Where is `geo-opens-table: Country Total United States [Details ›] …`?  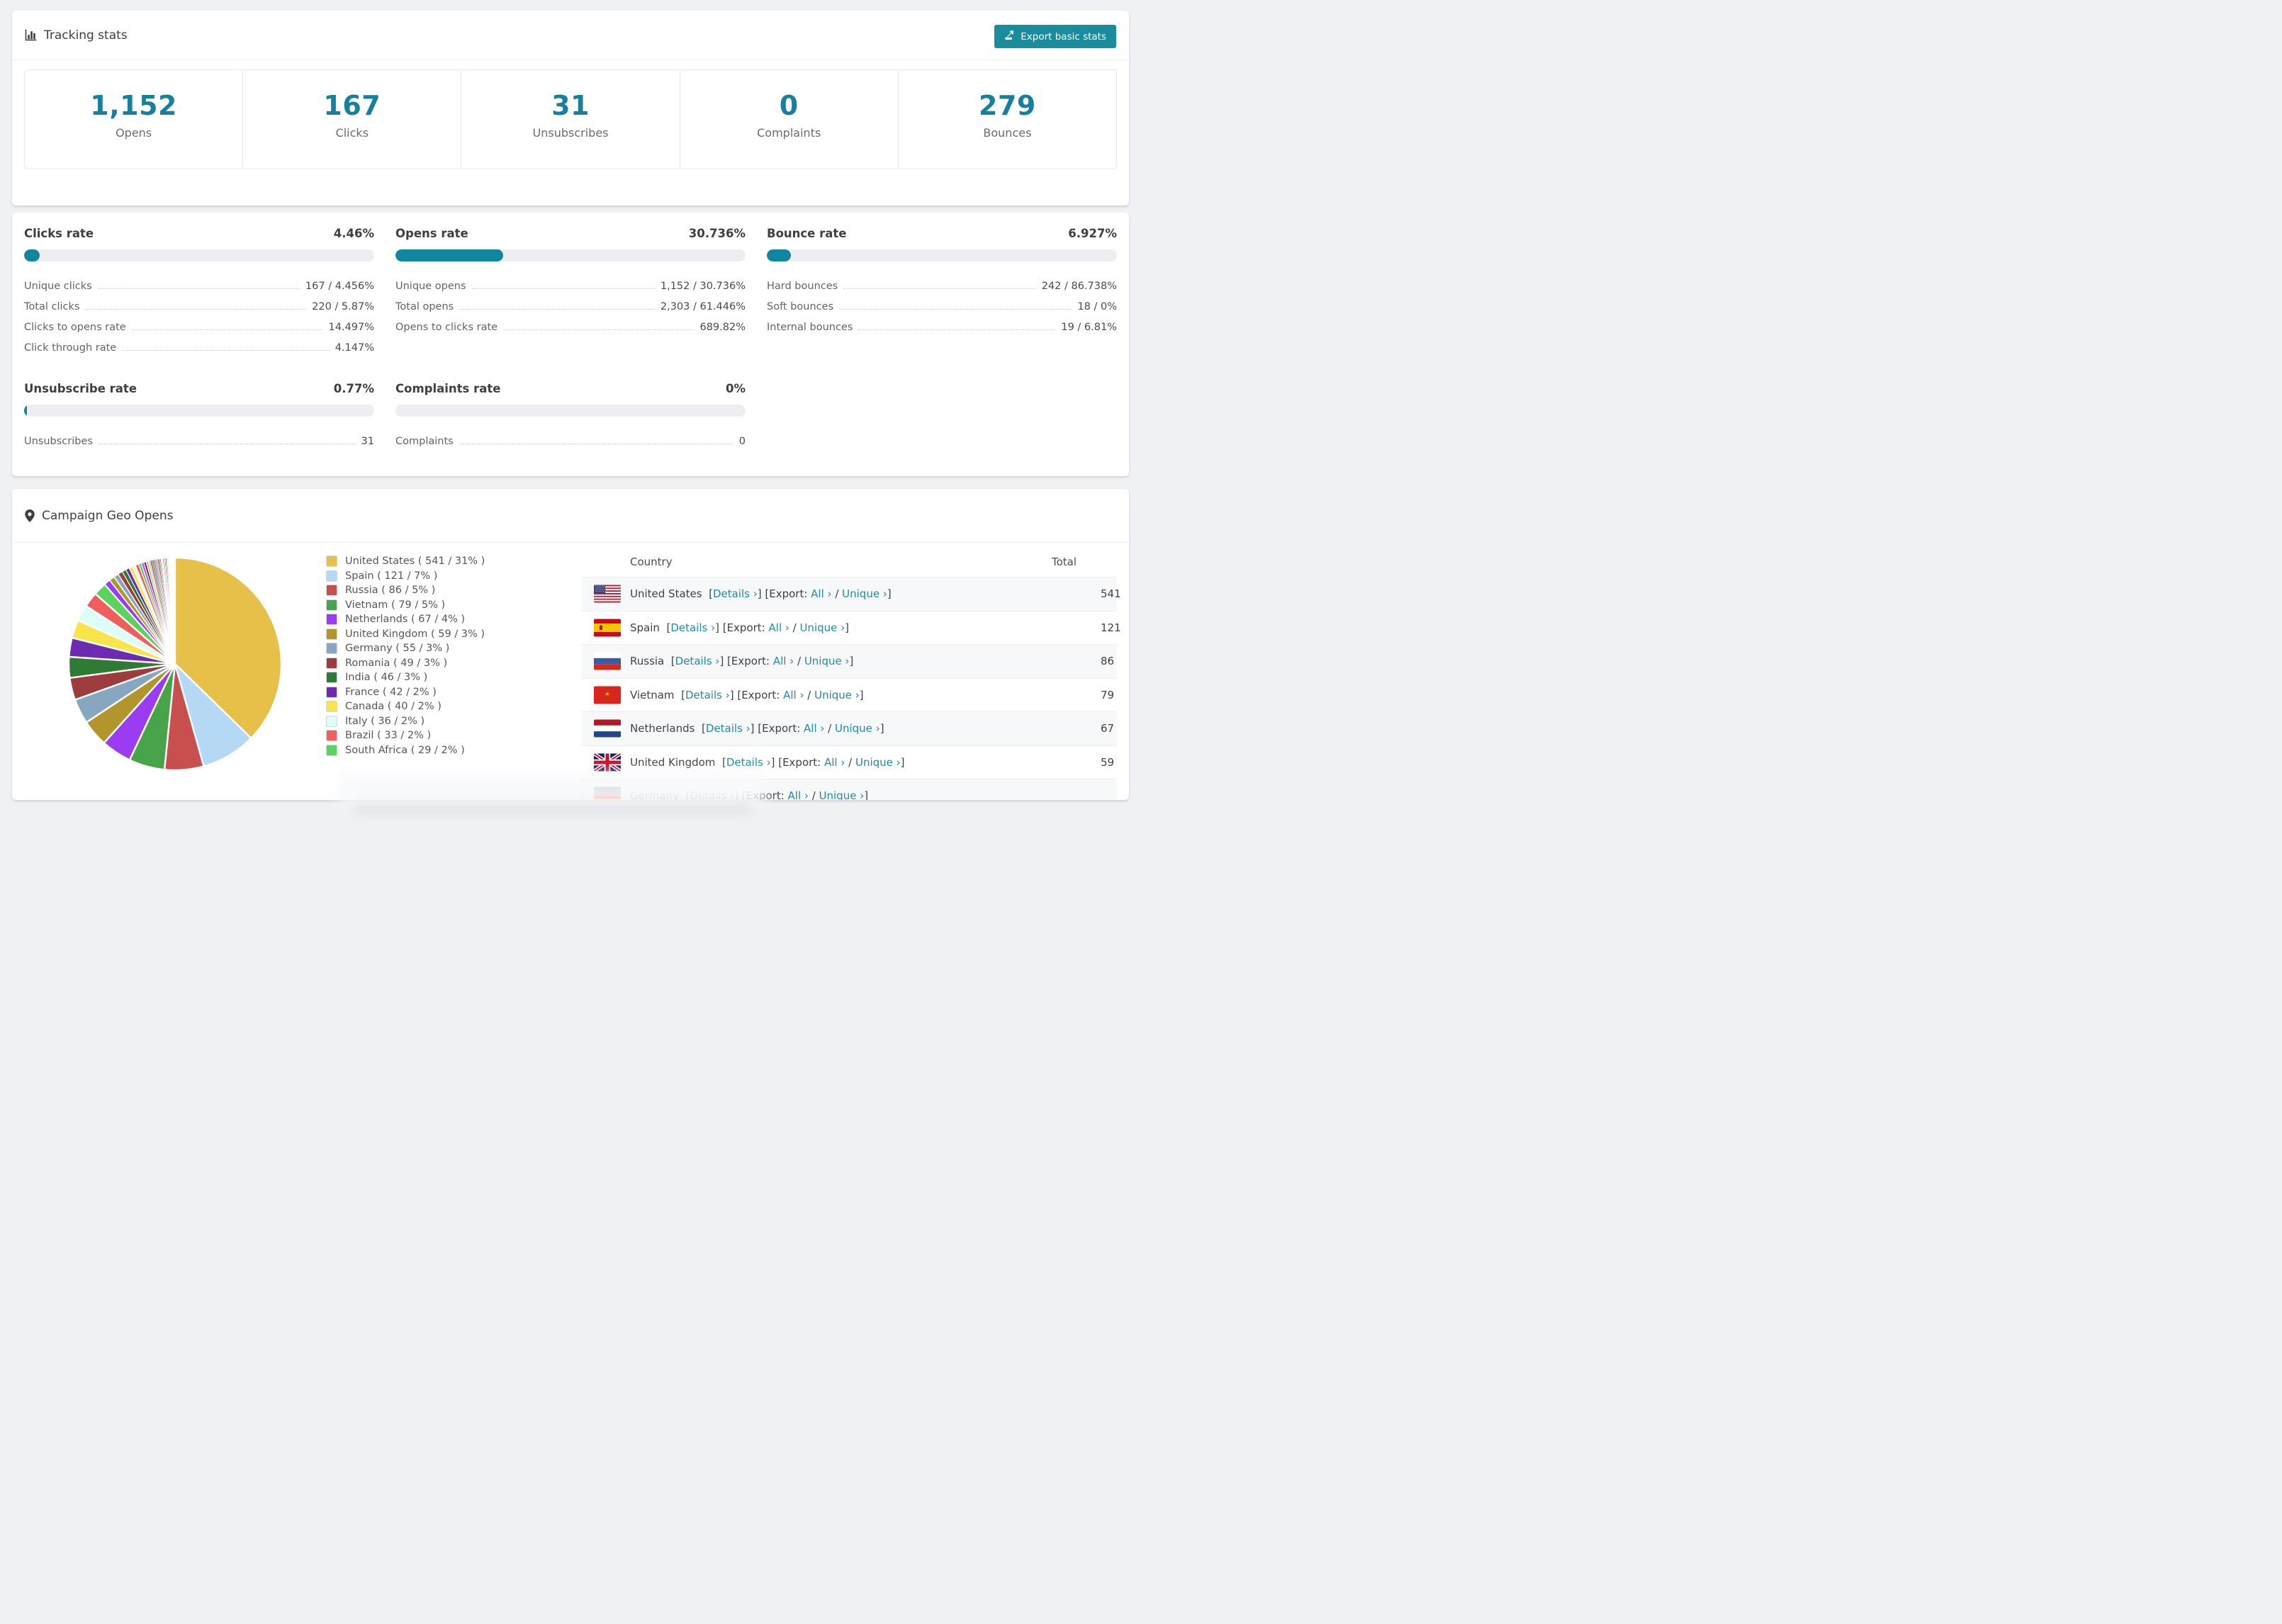 geo-opens-table: Country Total United States [Details ›] … is located at coordinates (851, 674).